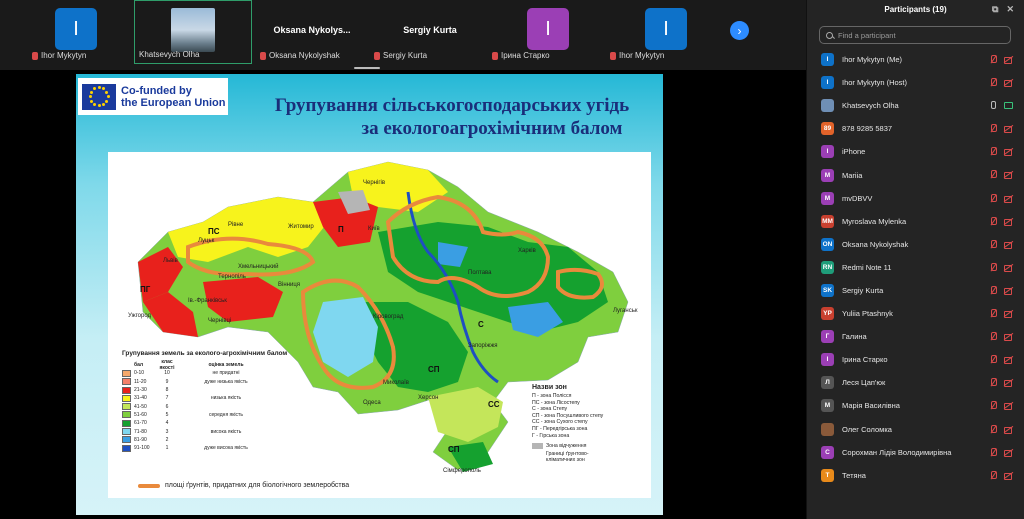 This screenshot has height=519, width=1024. What do you see at coordinates (857, 198) in the screenshot?
I see `participant-name: mvDBVV` at bounding box center [857, 198].